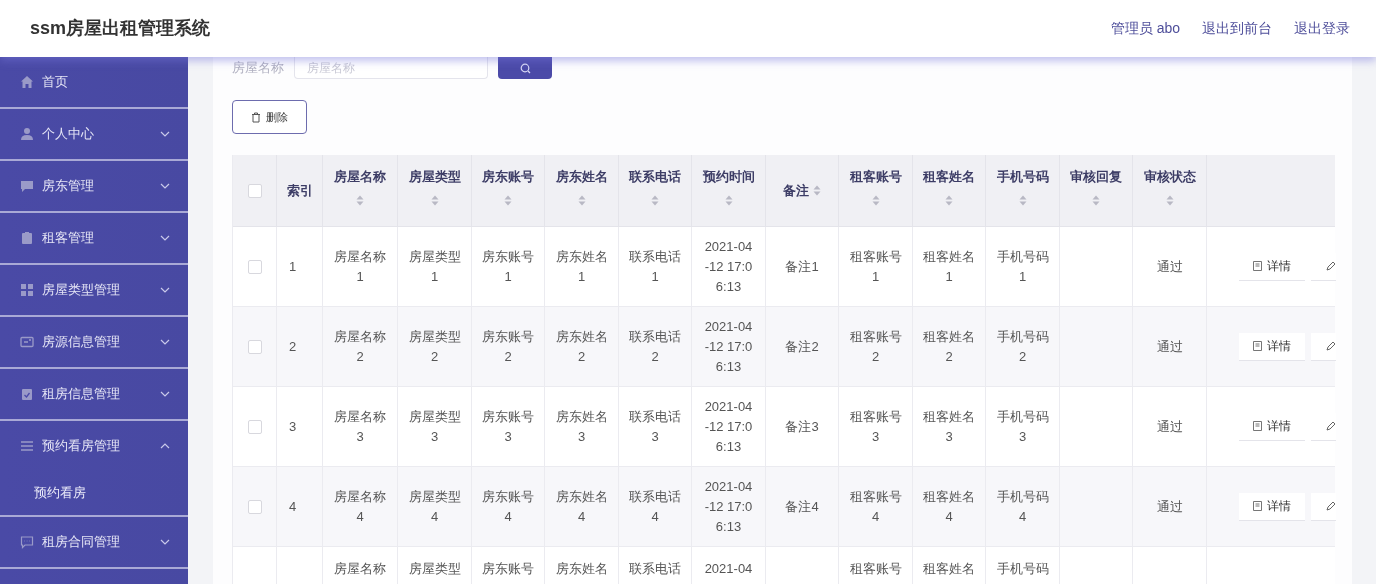  Describe the element at coordinates (27, 134) in the screenshot. I see `user-icon` at that location.